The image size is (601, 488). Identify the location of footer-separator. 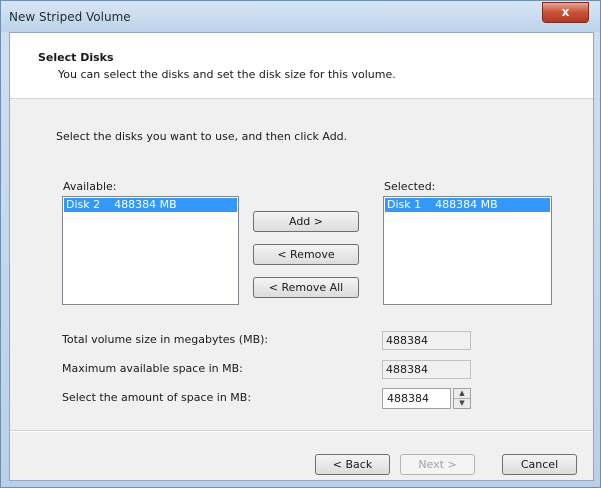
(301, 431).